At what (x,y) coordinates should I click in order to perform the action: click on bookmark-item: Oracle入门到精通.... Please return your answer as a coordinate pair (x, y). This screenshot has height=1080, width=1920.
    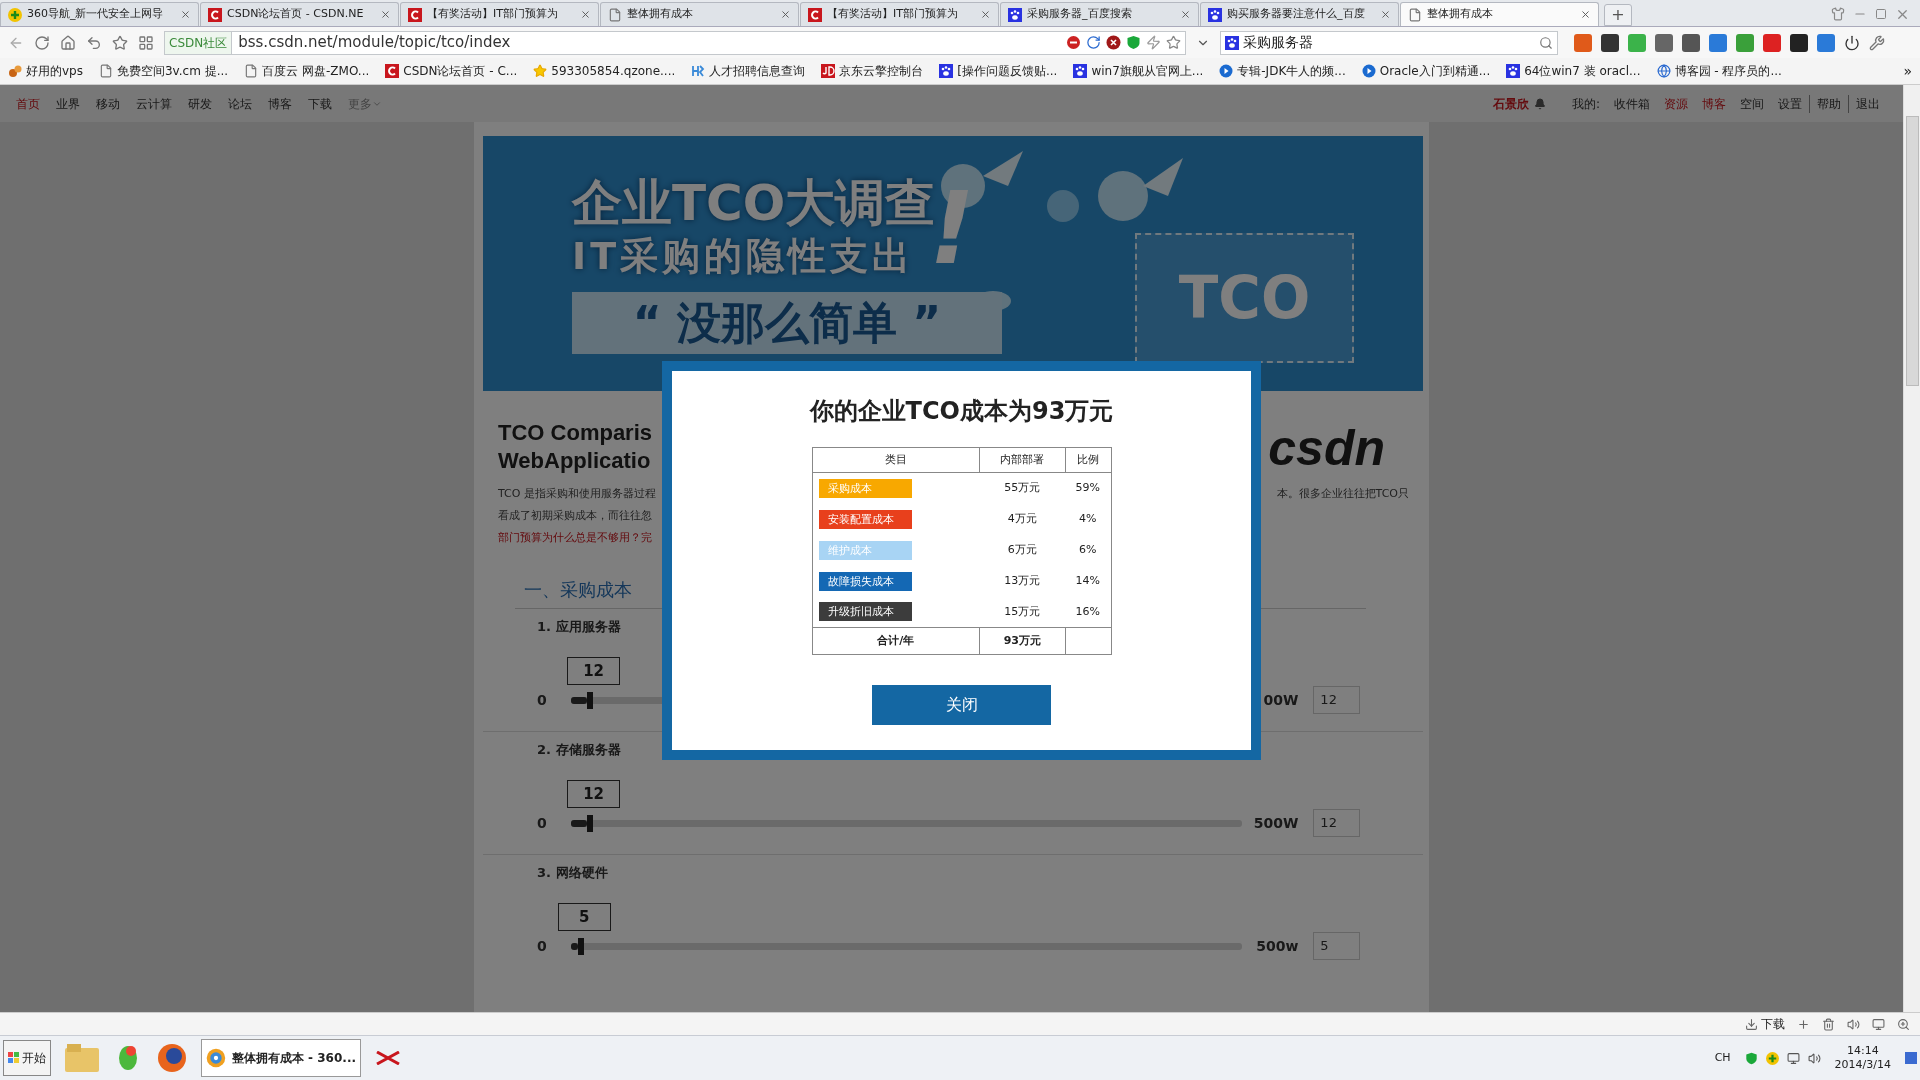
    Looking at the image, I should click on (1426, 71).